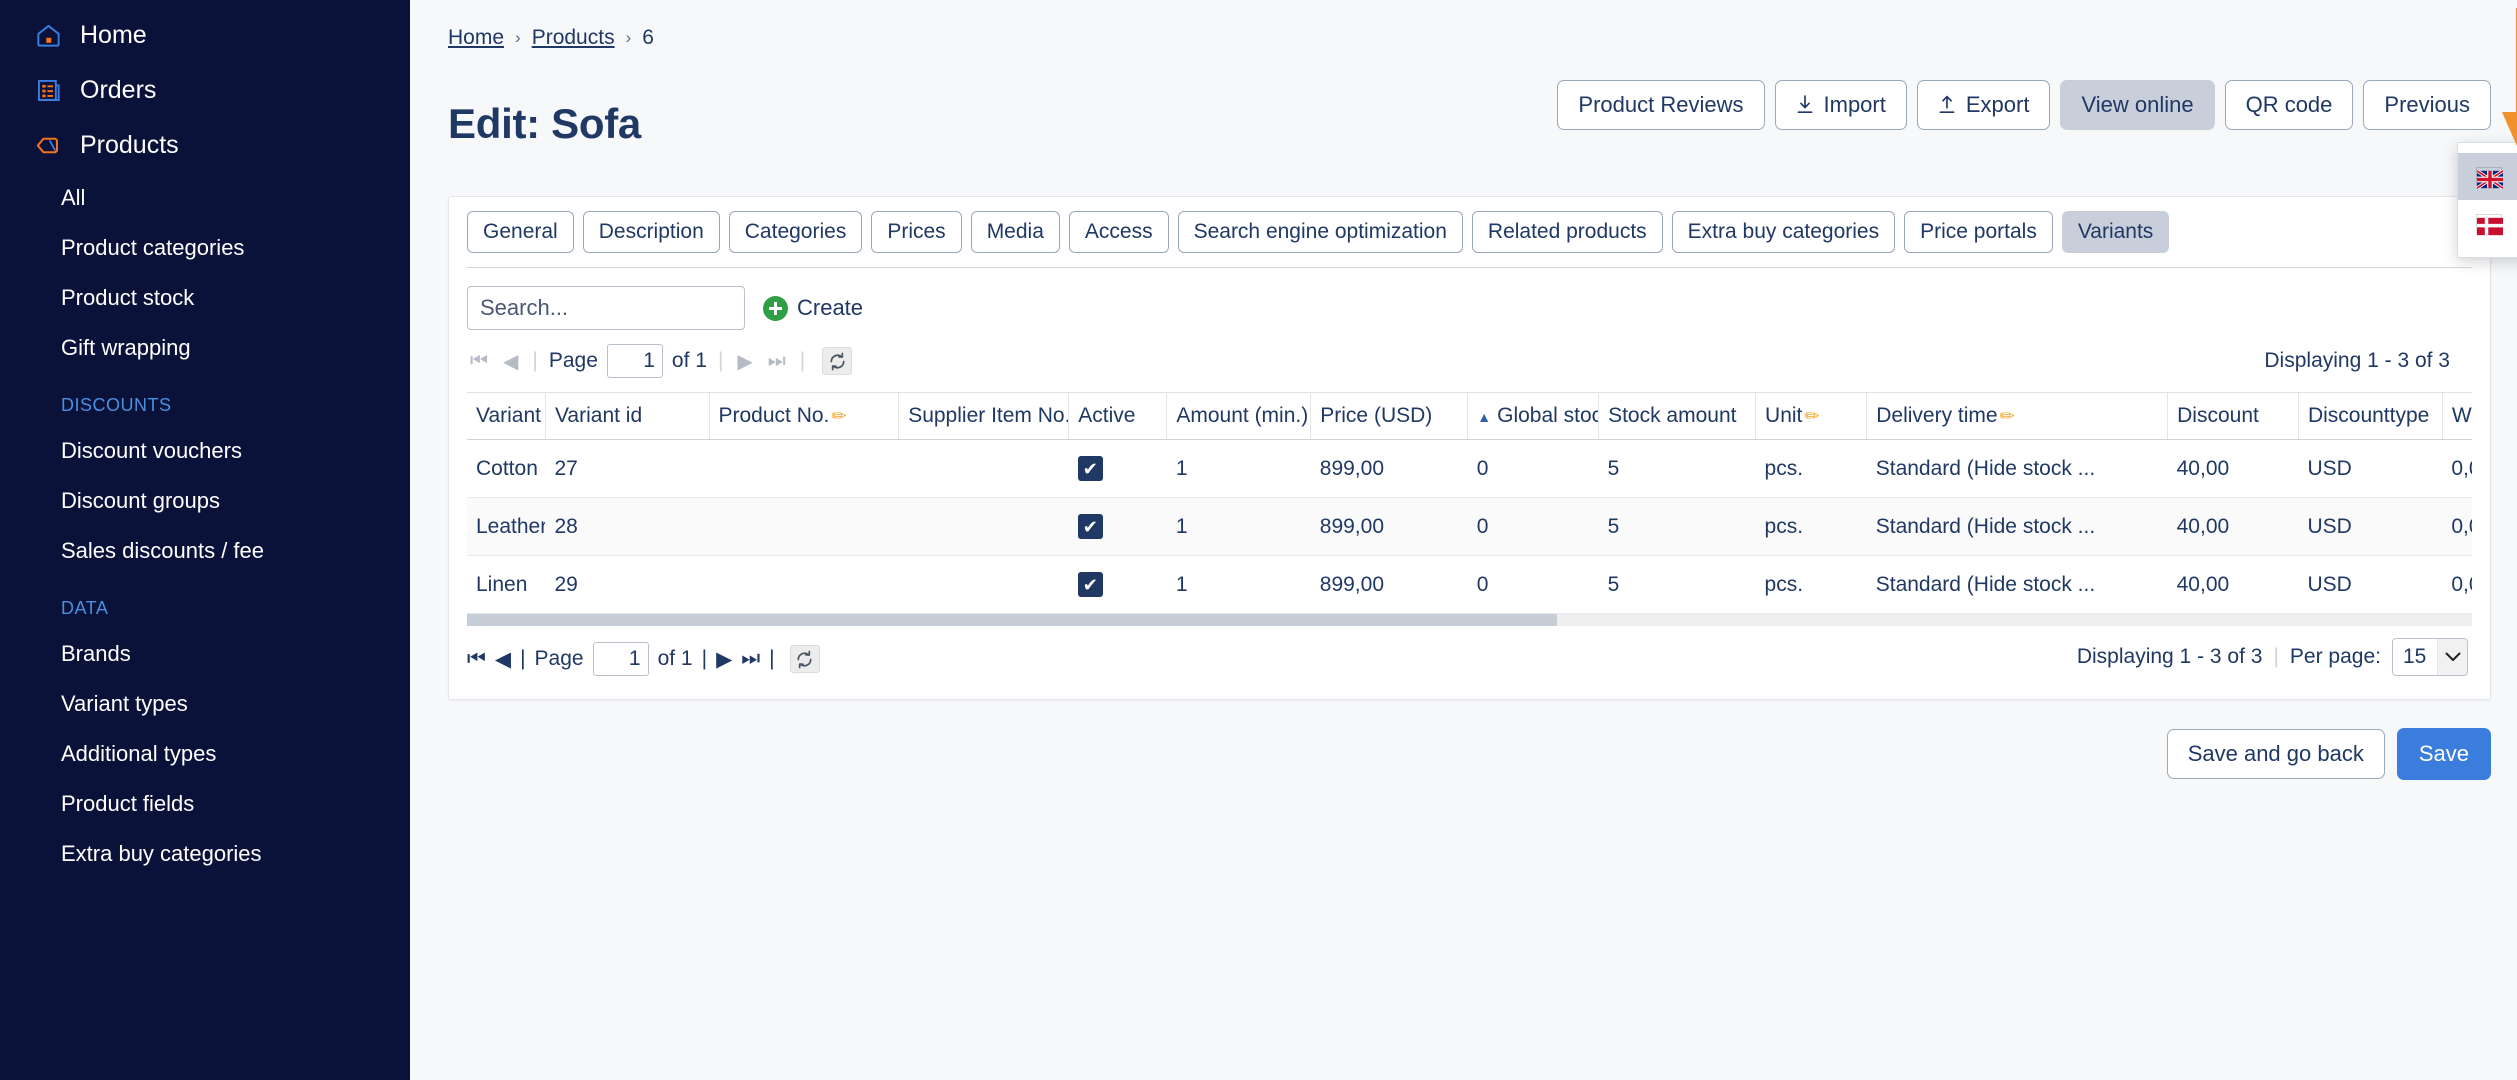  What do you see at coordinates (651, 232) in the screenshot?
I see `tab-description: Description` at bounding box center [651, 232].